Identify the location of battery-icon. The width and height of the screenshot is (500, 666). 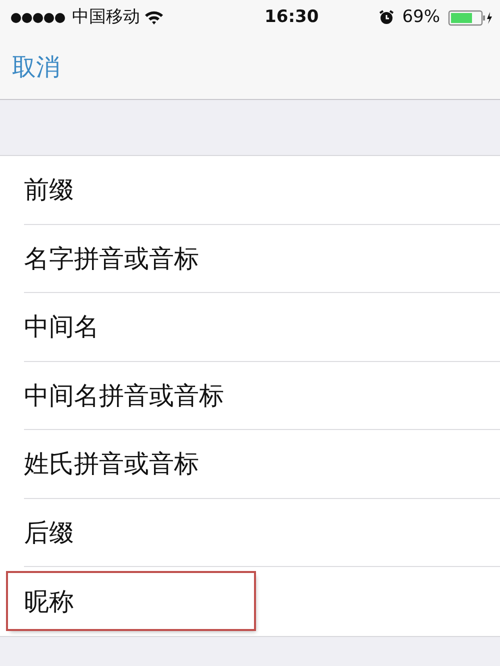
(470, 18).